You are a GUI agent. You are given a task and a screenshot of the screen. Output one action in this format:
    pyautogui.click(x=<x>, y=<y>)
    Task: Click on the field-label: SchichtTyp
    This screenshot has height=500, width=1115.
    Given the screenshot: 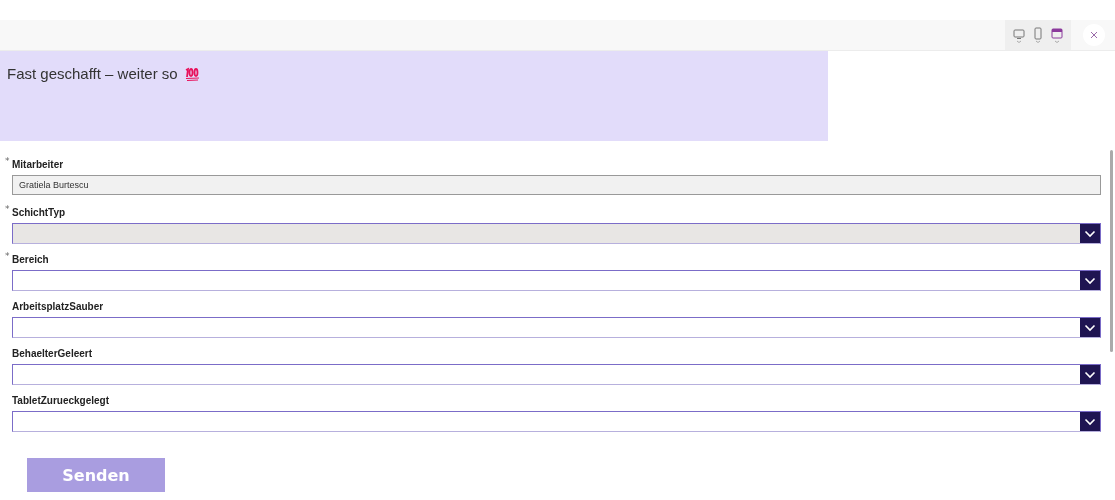 What is the action you would take?
    pyautogui.click(x=39, y=212)
    